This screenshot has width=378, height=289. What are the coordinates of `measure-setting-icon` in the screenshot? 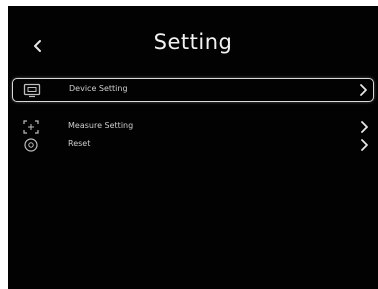 It's located at (31, 127).